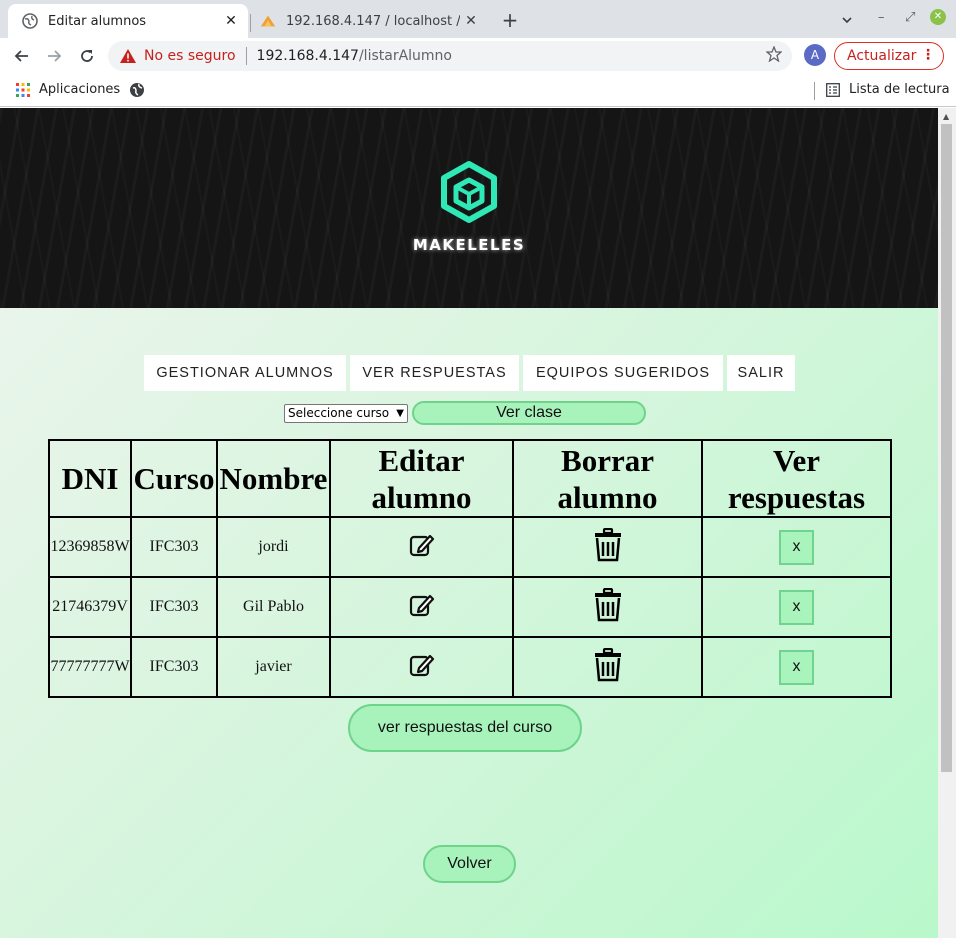 The height and width of the screenshot is (938, 956). I want to click on bookmark-apps-label: Aplicaciones, so click(80, 89).